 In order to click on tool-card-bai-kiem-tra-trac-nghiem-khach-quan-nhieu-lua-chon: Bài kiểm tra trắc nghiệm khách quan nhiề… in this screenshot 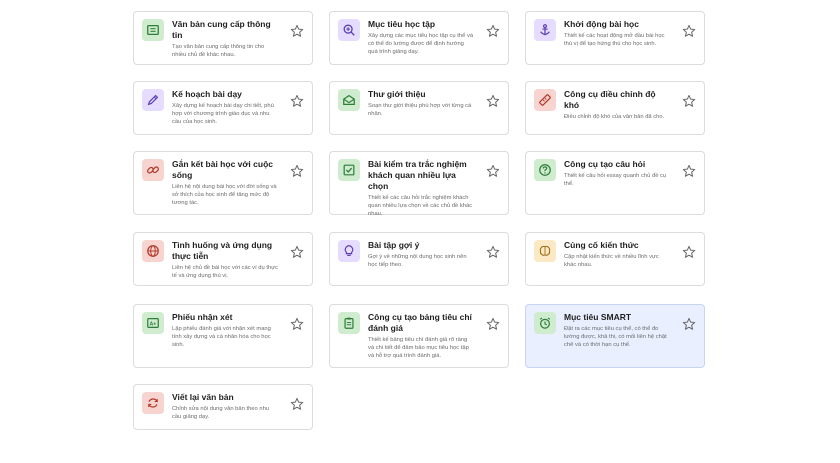, I will do `click(419, 184)`.